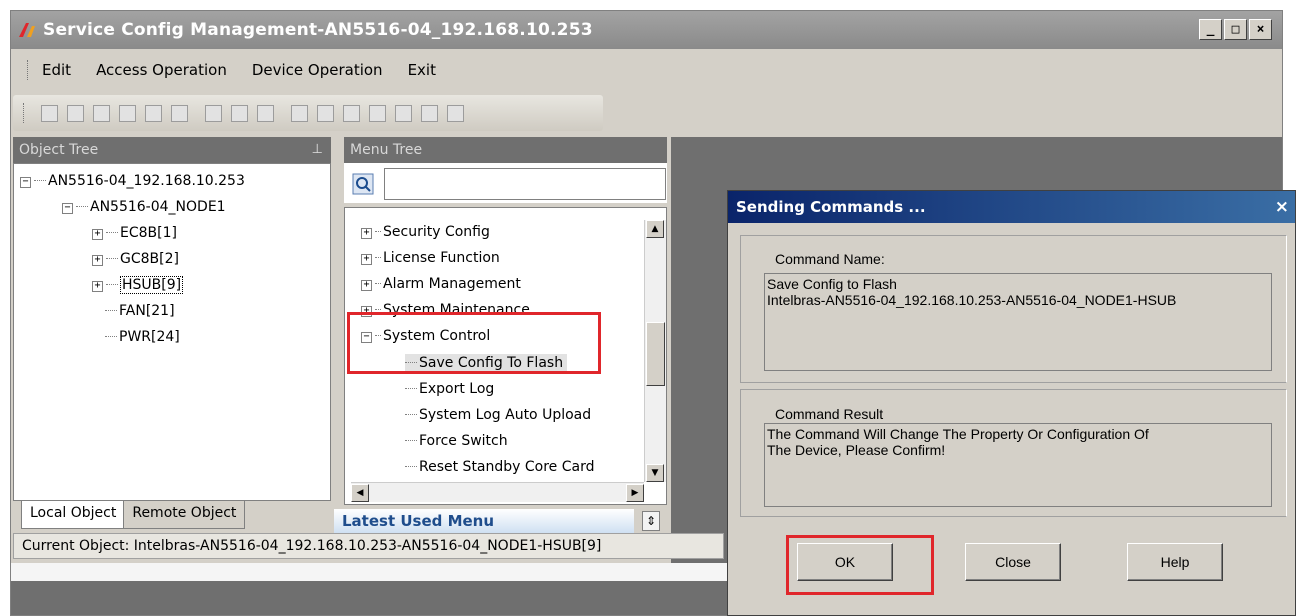 Image resolution: width=1296 pixels, height=616 pixels. What do you see at coordinates (24, 113) in the screenshot?
I see `toolbar-grip` at bounding box center [24, 113].